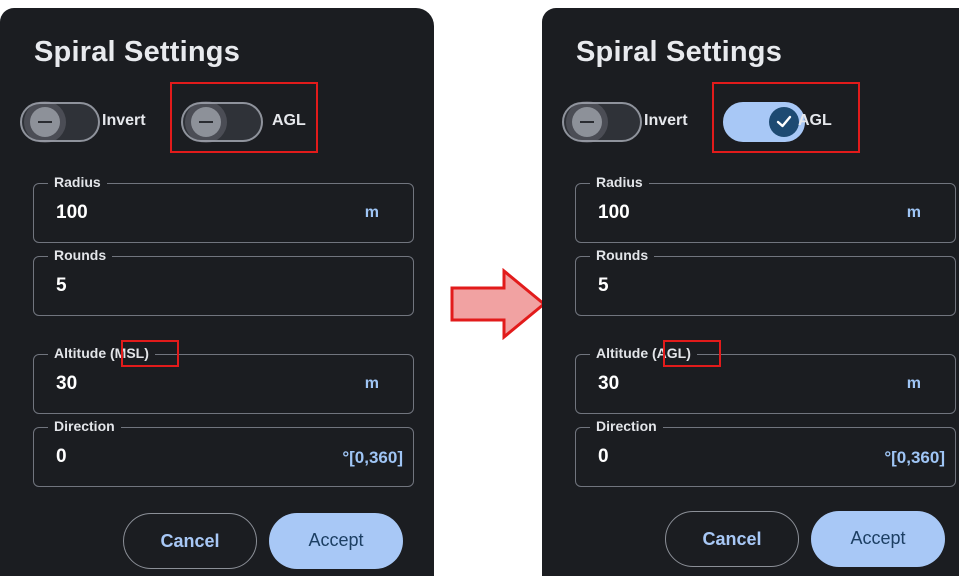 The width and height of the screenshot is (959, 576). What do you see at coordinates (765, 379) in the screenshot?
I see `altitude-field: Altitude (AGL) 30 m` at bounding box center [765, 379].